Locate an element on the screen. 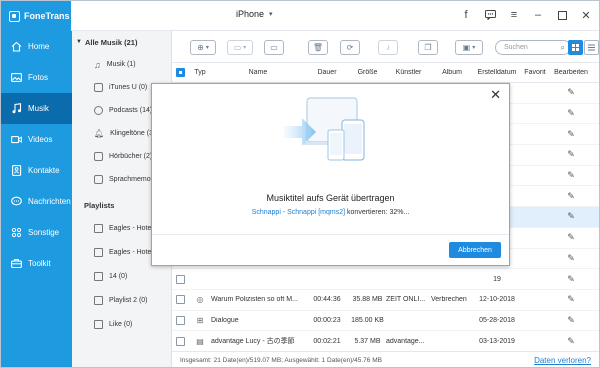 This screenshot has height=368, width=600. column-type: Typ is located at coordinates (200, 72).